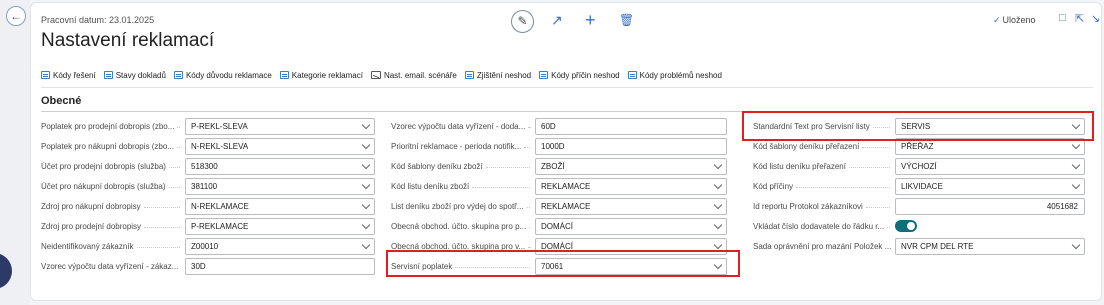 The image size is (1104, 305). What do you see at coordinates (990, 246) in the screenshot?
I see `dropdown-select: NVR CPM DEL RTE` at bounding box center [990, 246].